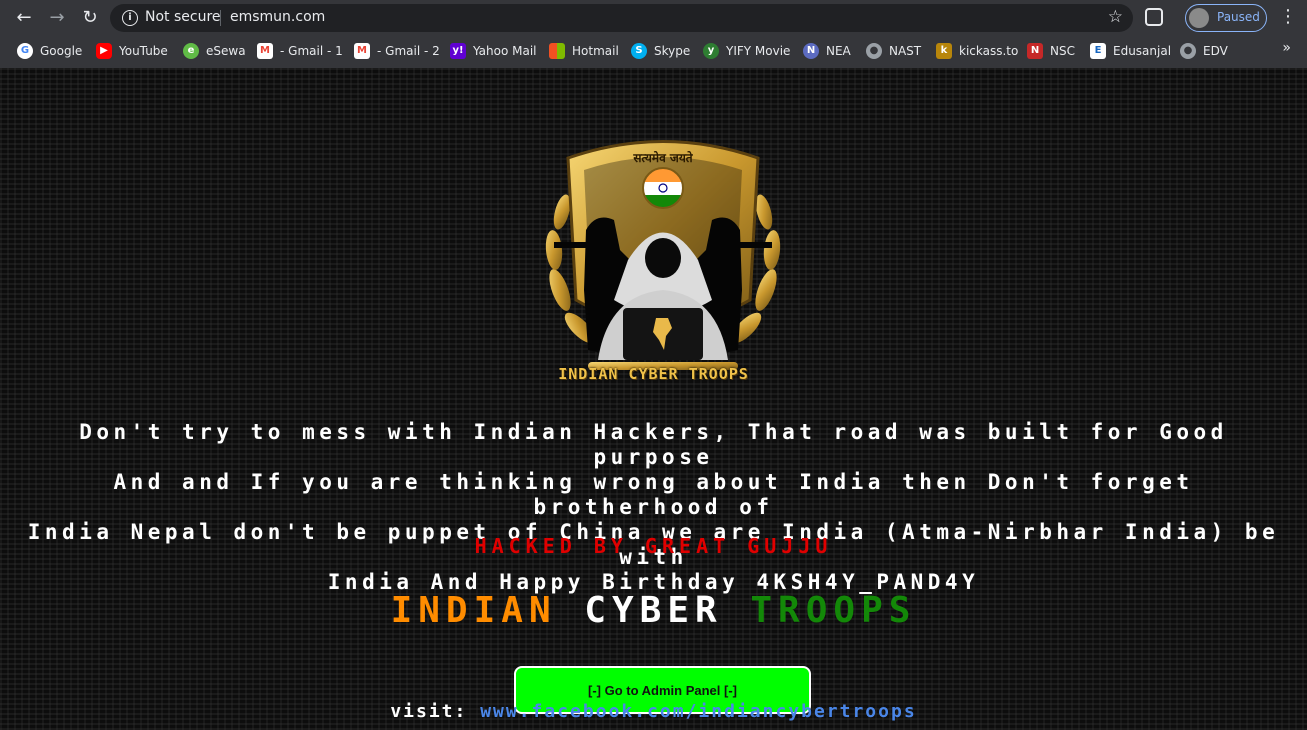  What do you see at coordinates (698, 711) in the screenshot?
I see `facebook-link: www.facebook.com/indiancybertroops` at bounding box center [698, 711].